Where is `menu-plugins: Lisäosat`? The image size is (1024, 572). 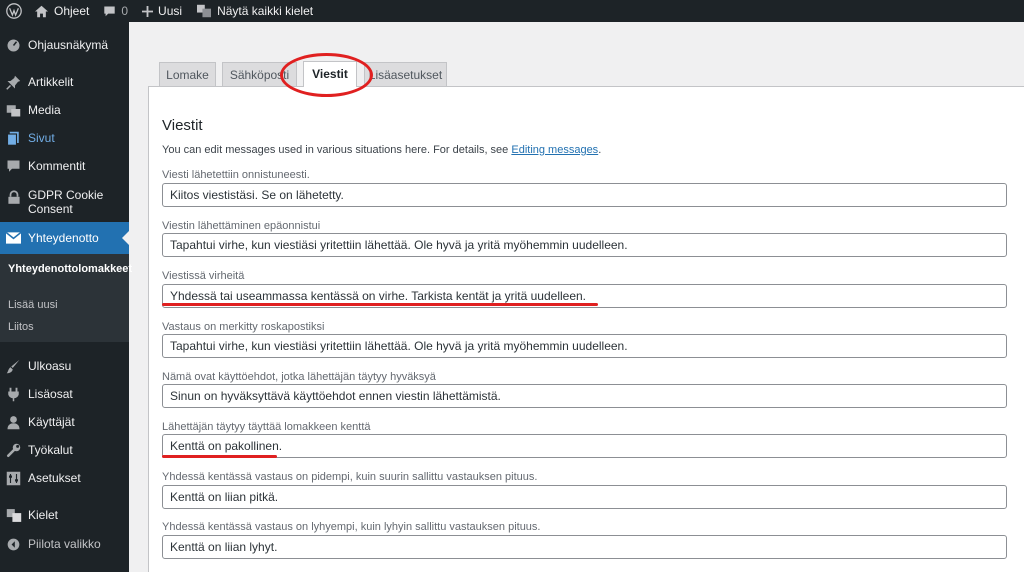
menu-plugins: Lisäosat is located at coordinates (64, 394).